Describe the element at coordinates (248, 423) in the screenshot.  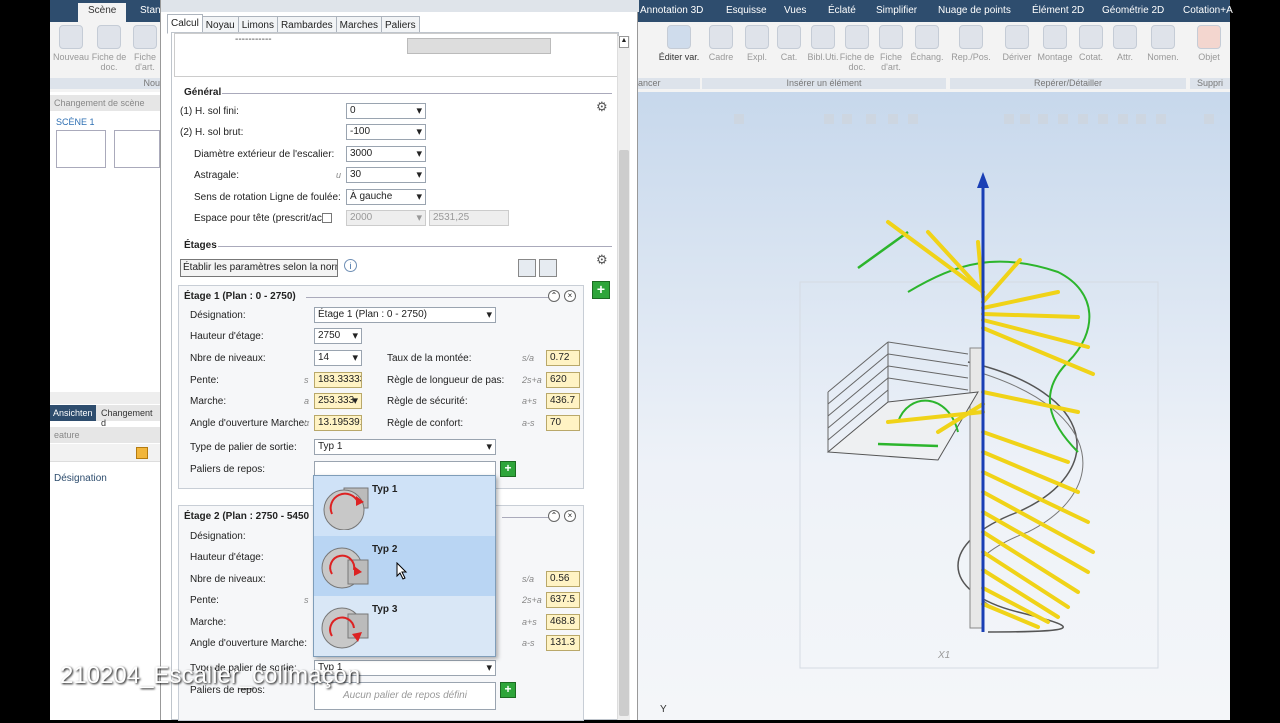
I see `e1-label-angle: Angle d'ouverture Marche:` at that location.